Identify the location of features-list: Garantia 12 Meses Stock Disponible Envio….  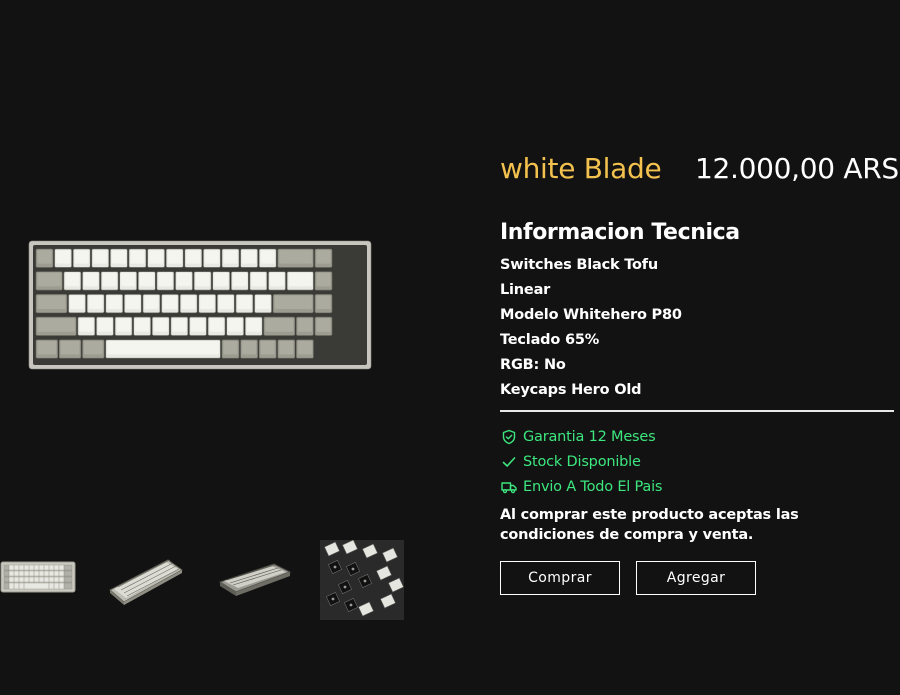
(581, 461).